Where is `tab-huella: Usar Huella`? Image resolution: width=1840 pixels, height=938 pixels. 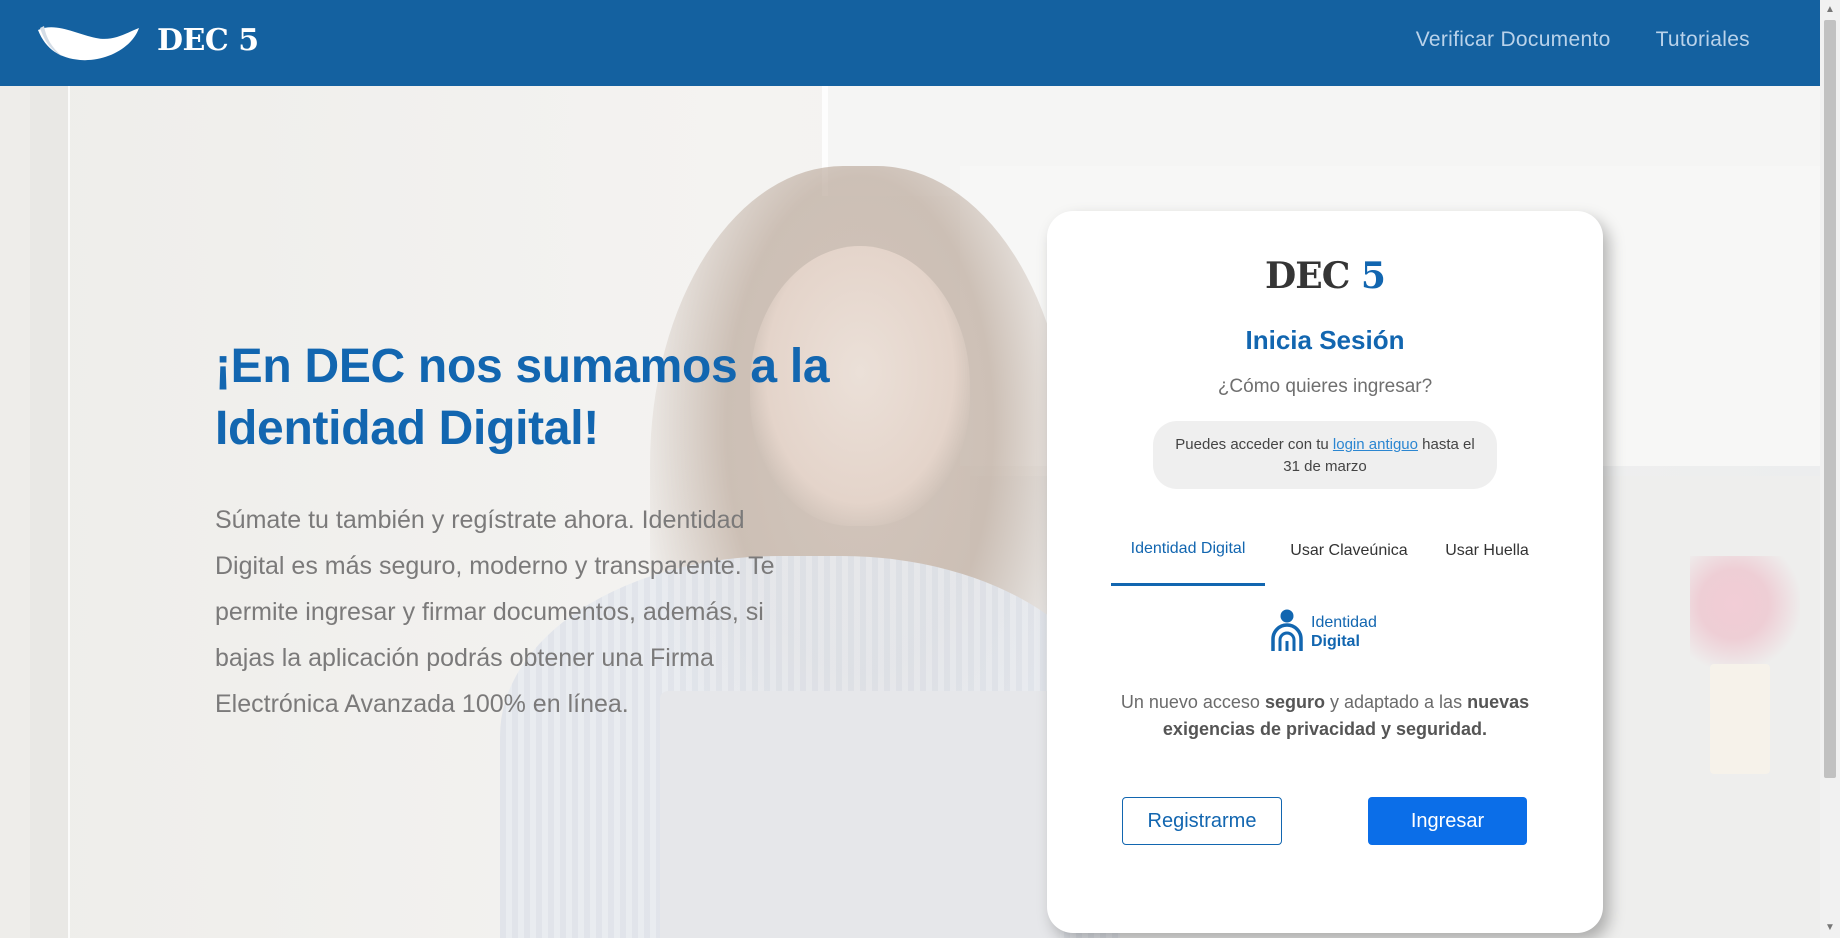 tab-huella: Usar Huella is located at coordinates (1487, 551).